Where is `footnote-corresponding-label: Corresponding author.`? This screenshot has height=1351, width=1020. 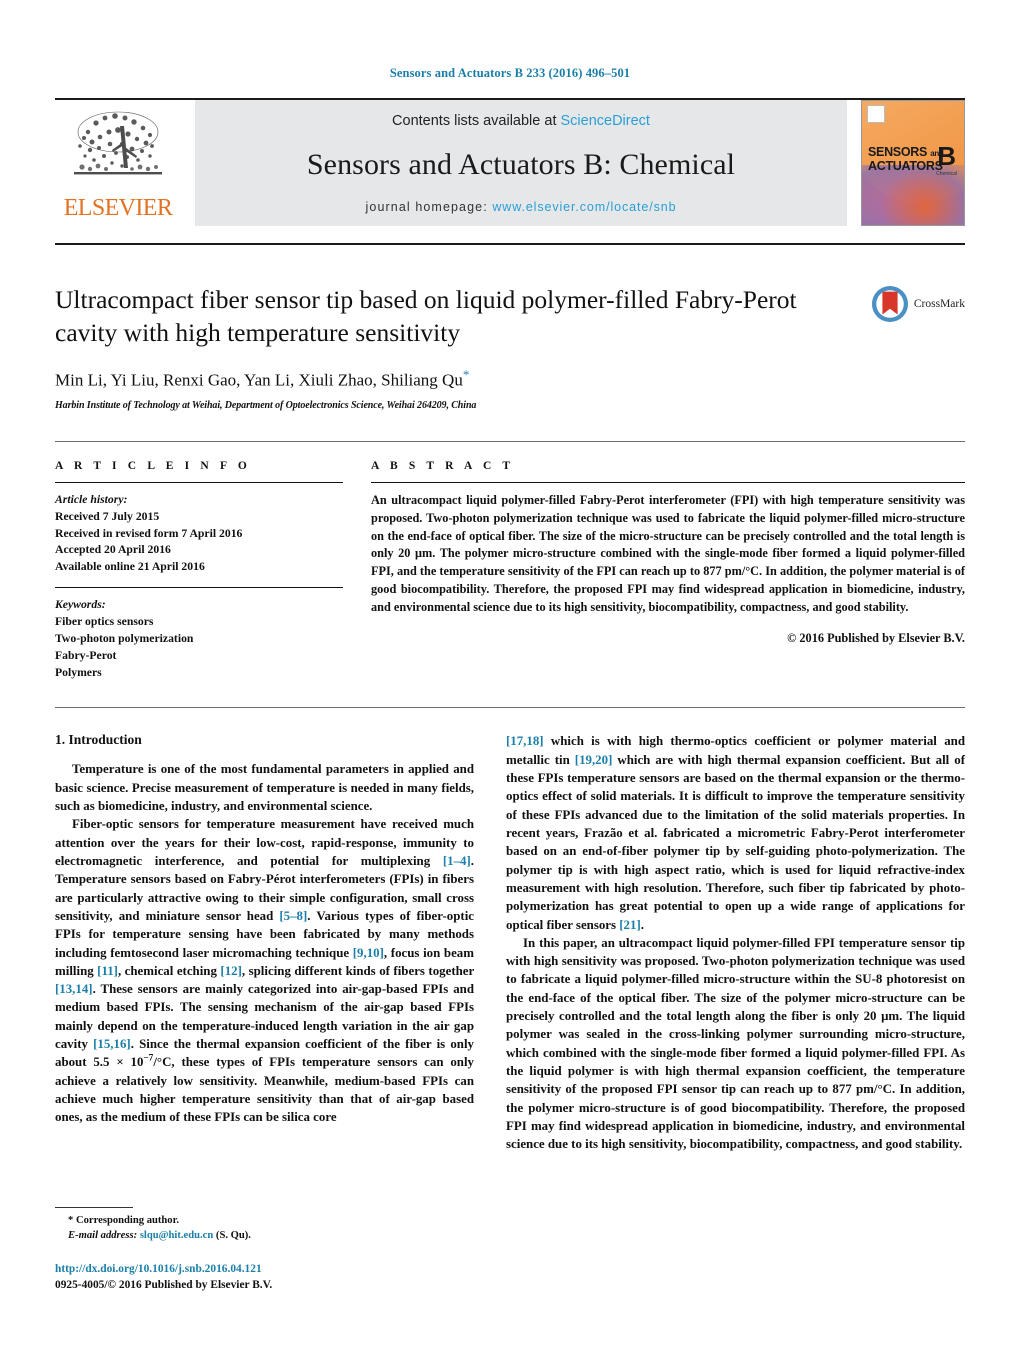 footnote-corresponding-label: Corresponding author. is located at coordinates (127, 1221).